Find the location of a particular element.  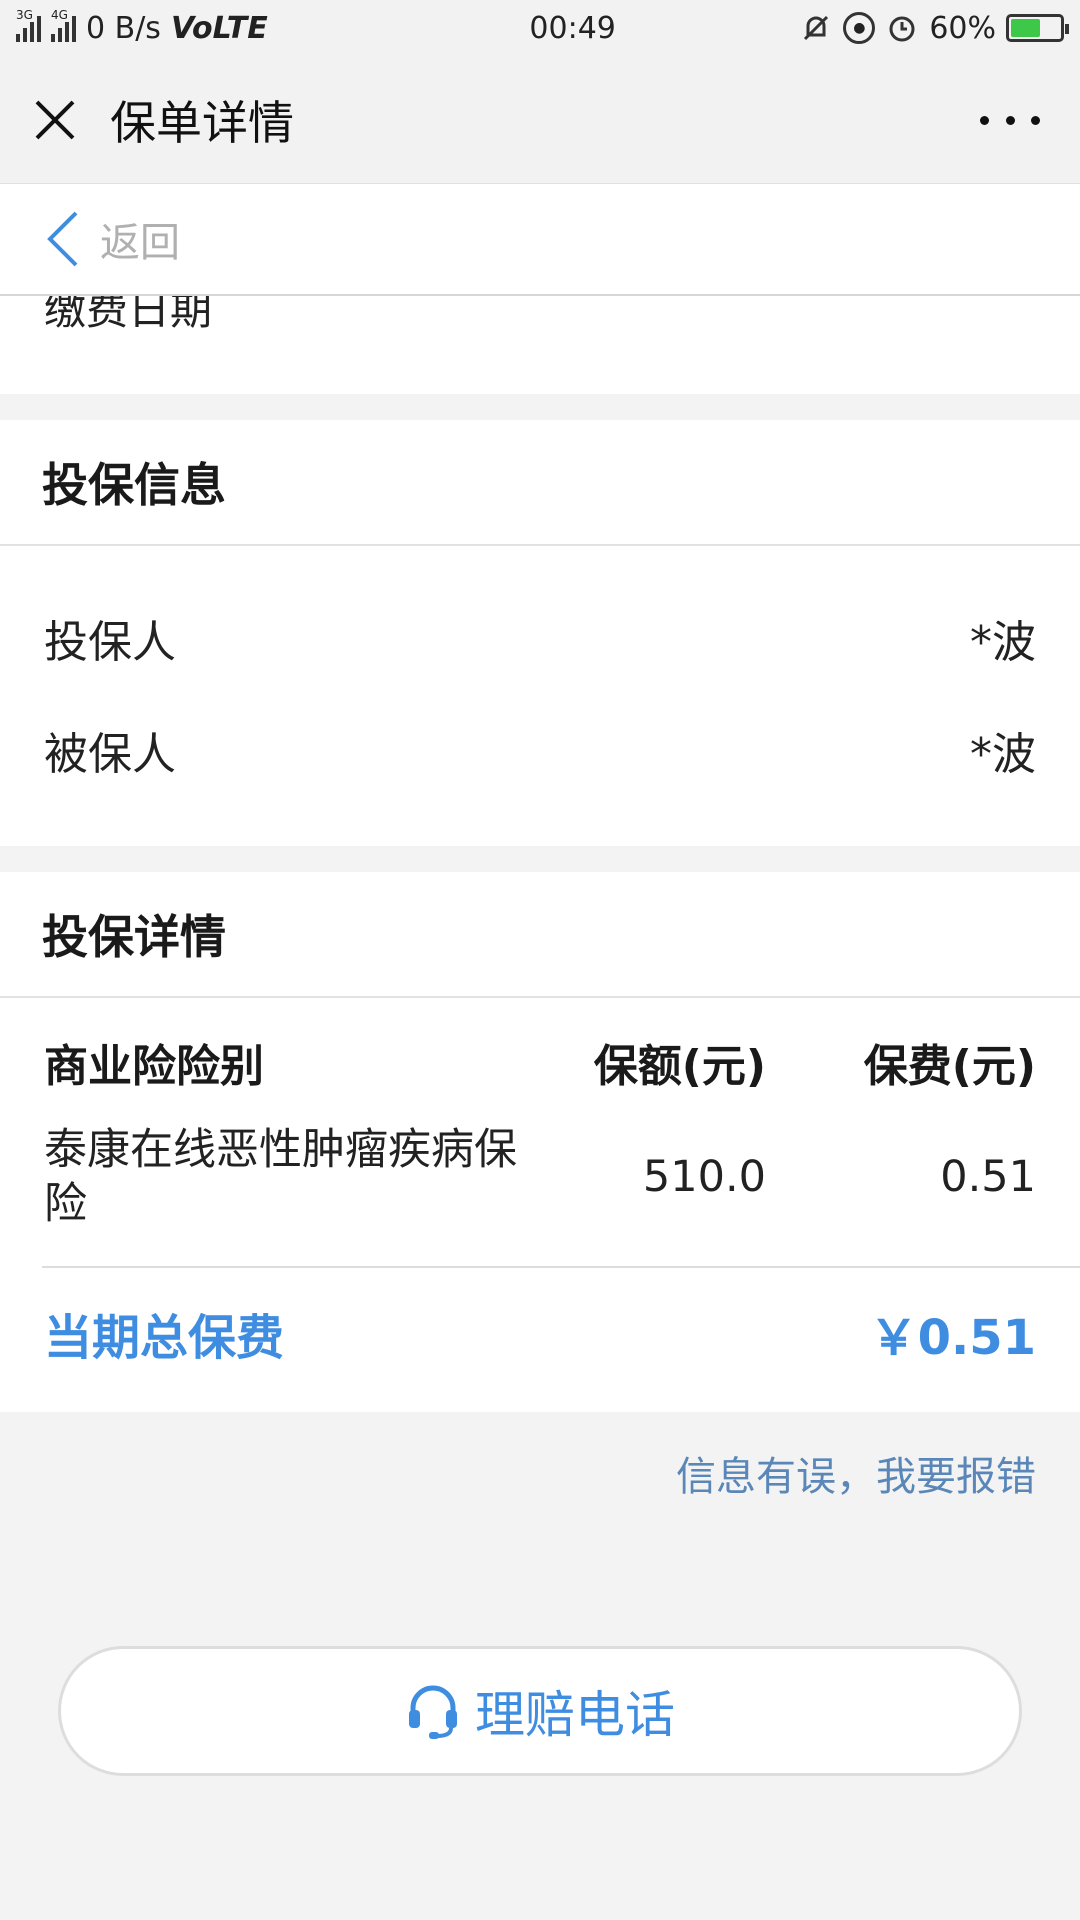

signal-4g-icon: 4G is located at coordinates (63, 25).